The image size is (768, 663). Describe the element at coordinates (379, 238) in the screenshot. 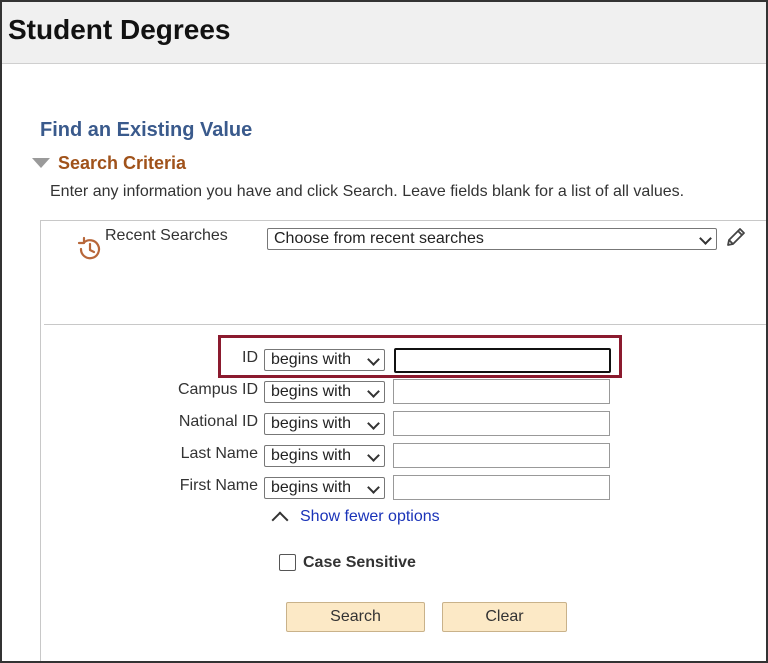

I see `recent-searches-value: Choose from recent searches` at that location.